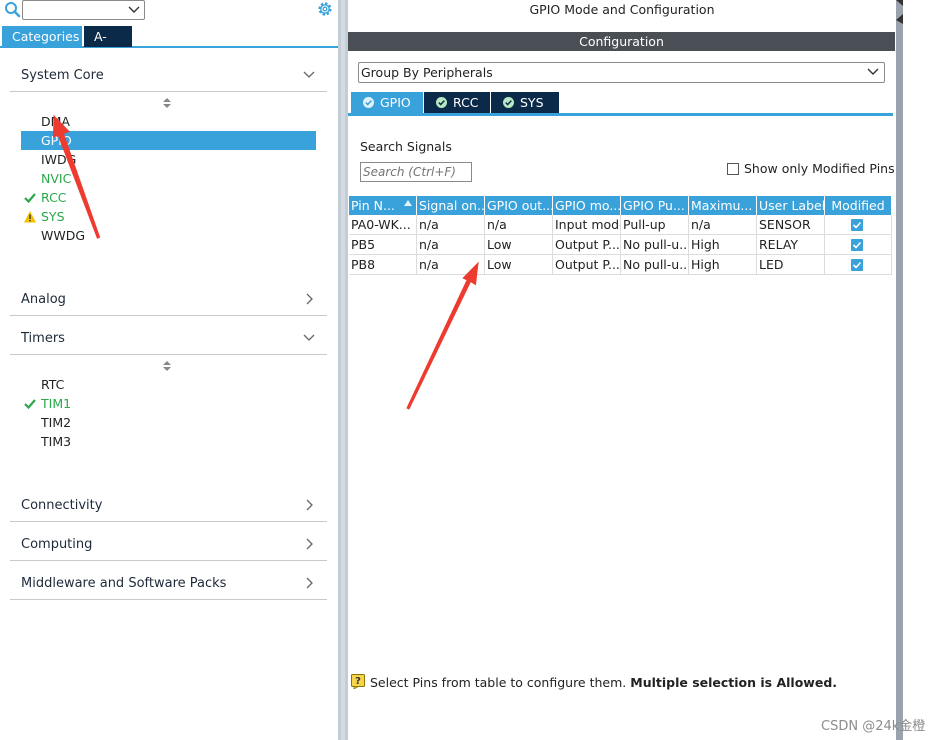  Describe the element at coordinates (791, 245) in the screenshot. I see `cell-user-label: RELAY` at that location.